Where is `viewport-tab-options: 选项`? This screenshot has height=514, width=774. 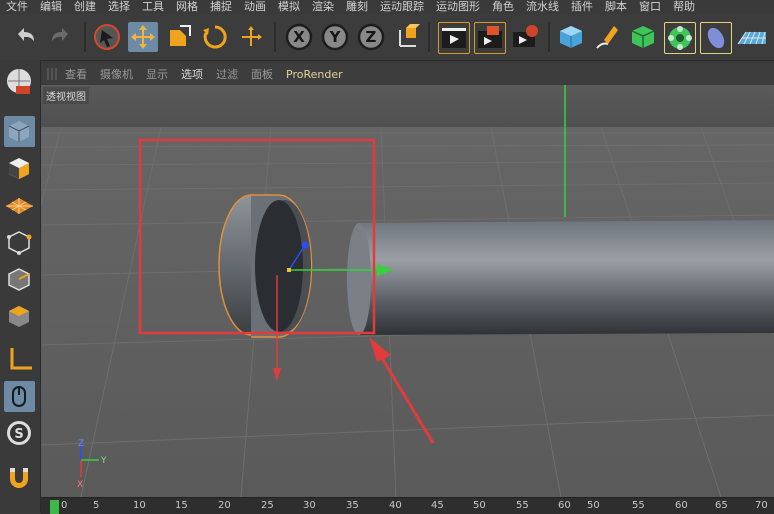
viewport-tab-options: 选项 is located at coordinates (192, 74).